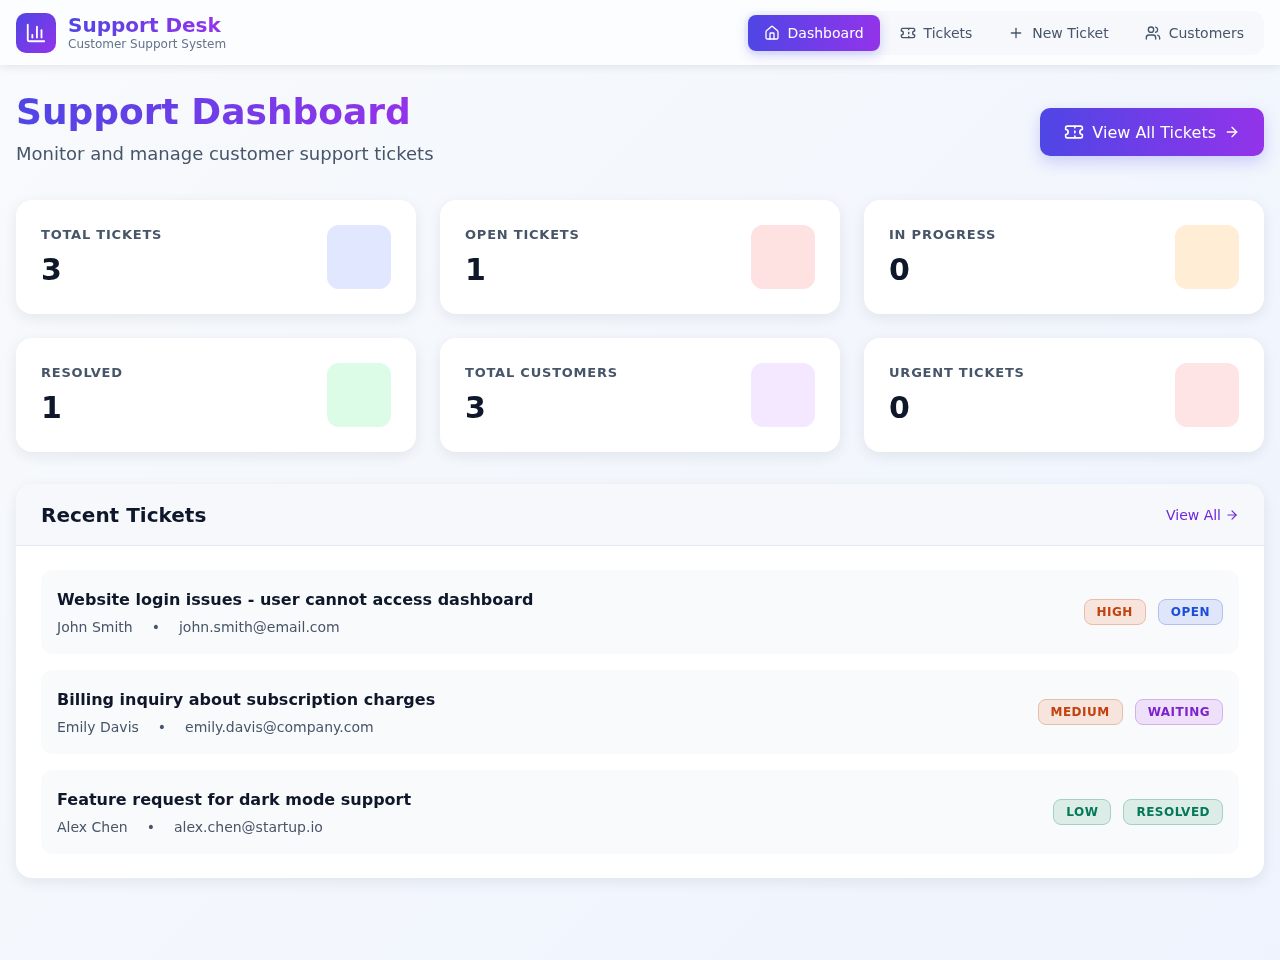  Describe the element at coordinates (102, 234) in the screenshot. I see `stat-label: TOTAL TICKETS` at that location.